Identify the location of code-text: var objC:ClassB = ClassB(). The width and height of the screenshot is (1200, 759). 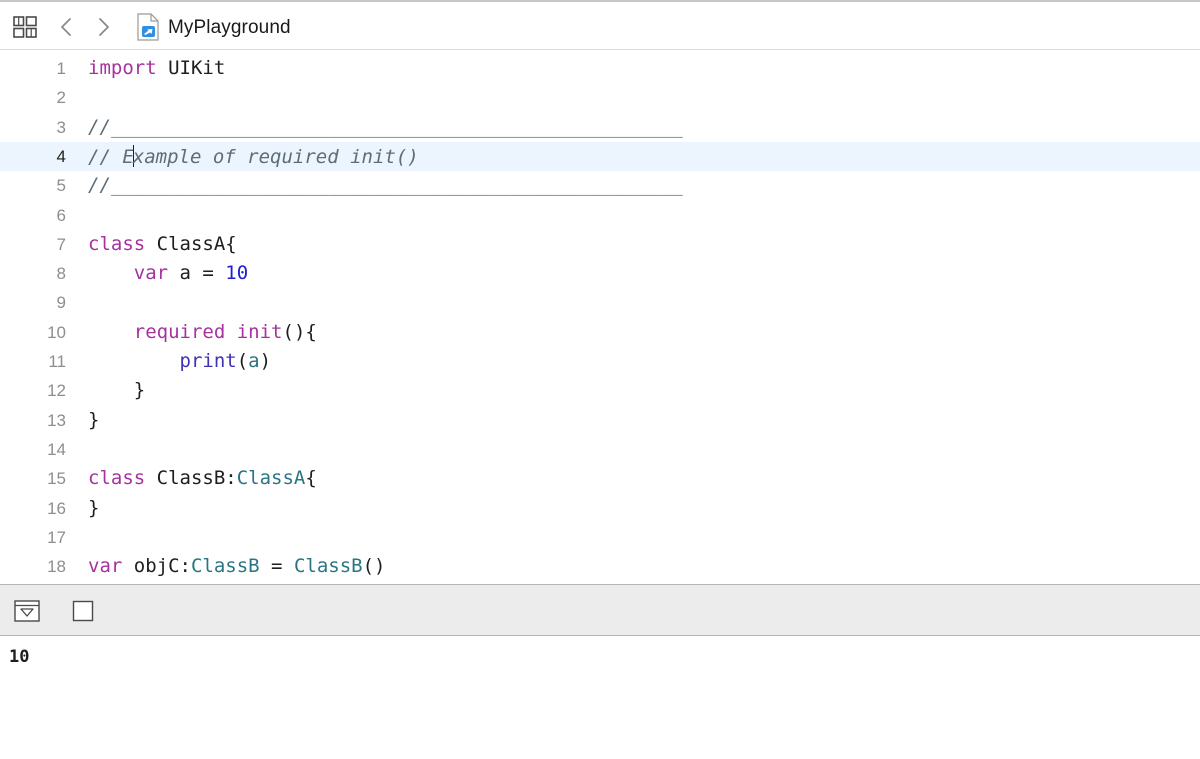
(236, 566).